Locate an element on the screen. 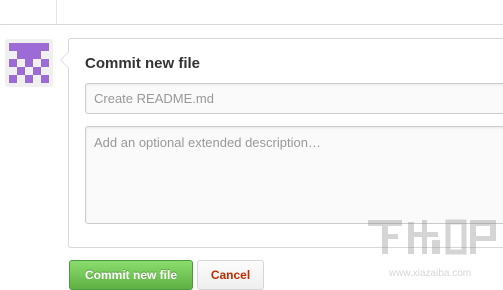 The width and height of the screenshot is (503, 290). speech-arrow-fill is located at coordinates (65, 60).